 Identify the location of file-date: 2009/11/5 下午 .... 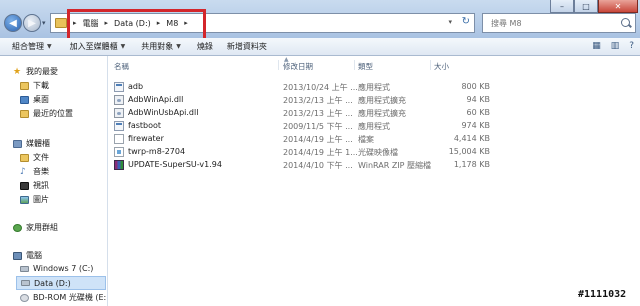
(318, 126).